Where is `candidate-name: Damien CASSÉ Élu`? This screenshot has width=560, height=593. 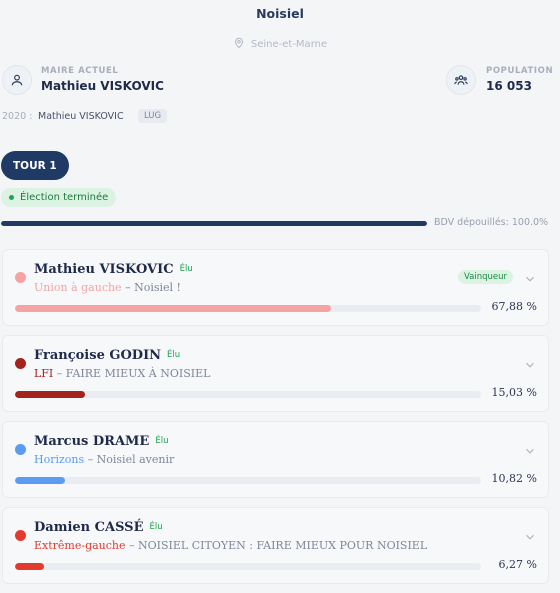 candidate-name: Damien CASSÉ Élu is located at coordinates (98, 527).